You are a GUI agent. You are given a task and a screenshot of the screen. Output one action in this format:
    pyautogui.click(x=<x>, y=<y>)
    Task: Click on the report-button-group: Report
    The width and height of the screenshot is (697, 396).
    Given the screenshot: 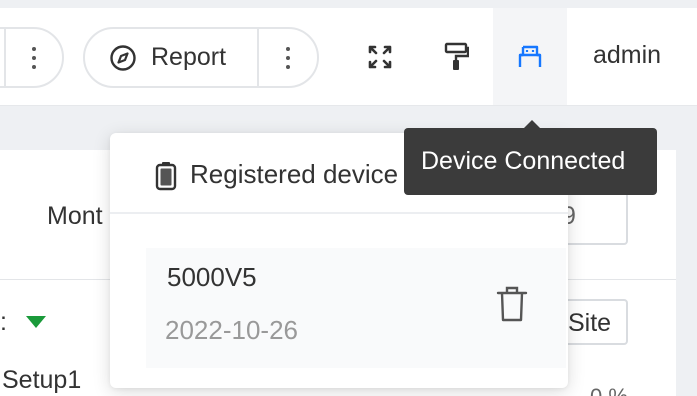 What is the action you would take?
    pyautogui.click(x=201, y=57)
    